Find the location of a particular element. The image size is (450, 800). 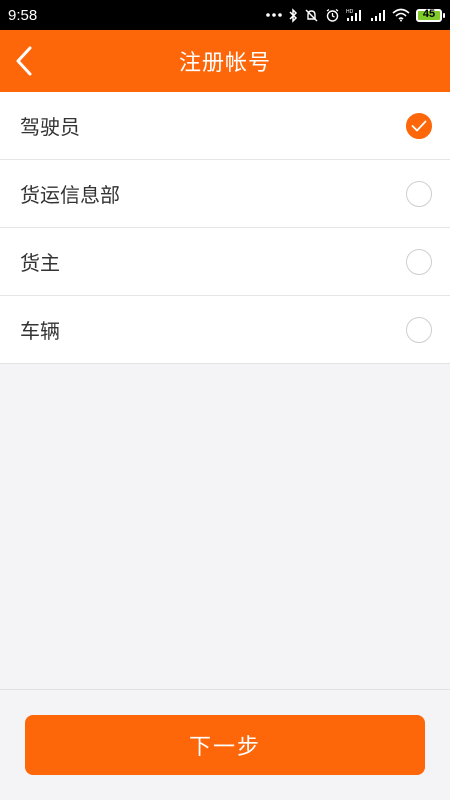

back-button is located at coordinates (24, 61).